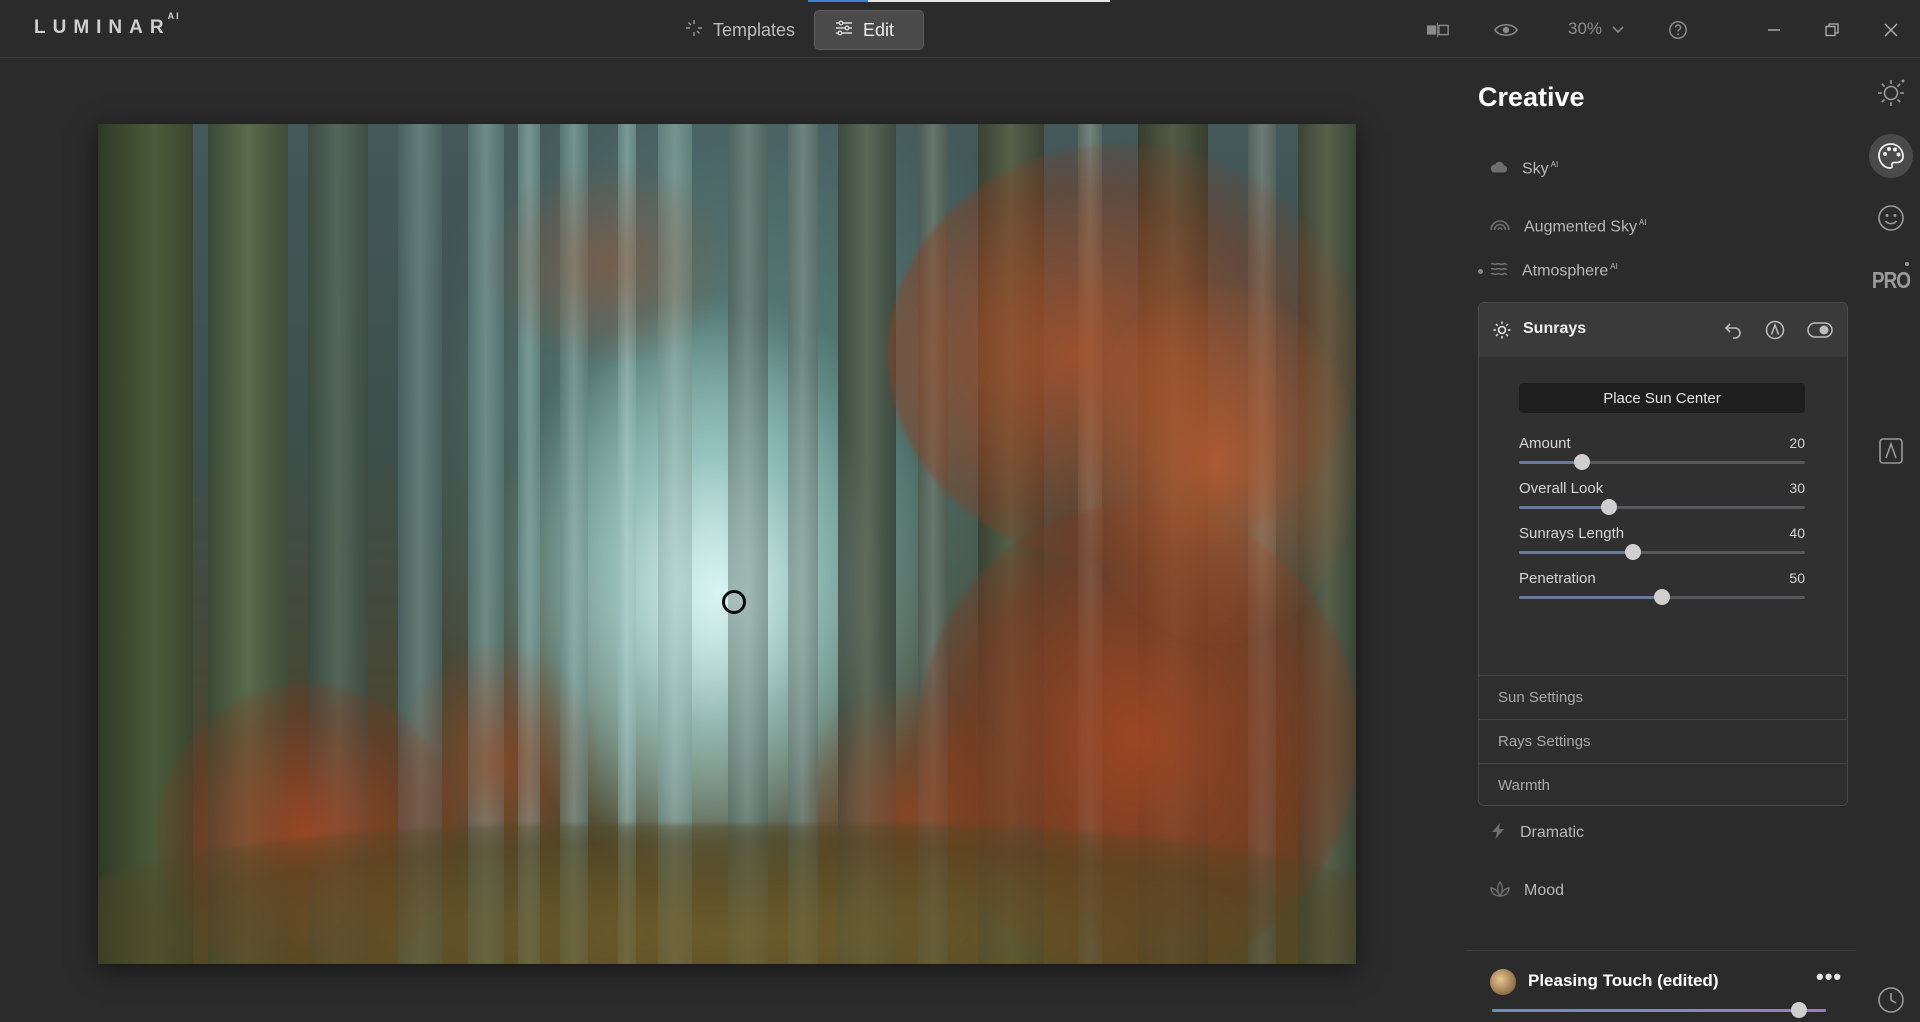 Image resolution: width=1920 pixels, height=1022 pixels. What do you see at coordinates (1480, 271) in the screenshot?
I see `edited-dot` at bounding box center [1480, 271].